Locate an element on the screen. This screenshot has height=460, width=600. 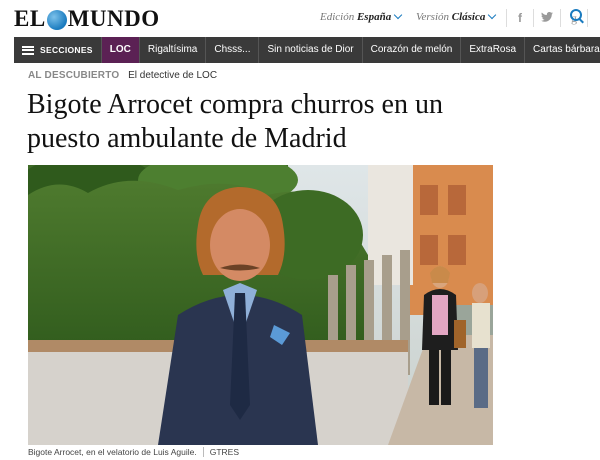
twitter-icon is located at coordinates (547, 18).